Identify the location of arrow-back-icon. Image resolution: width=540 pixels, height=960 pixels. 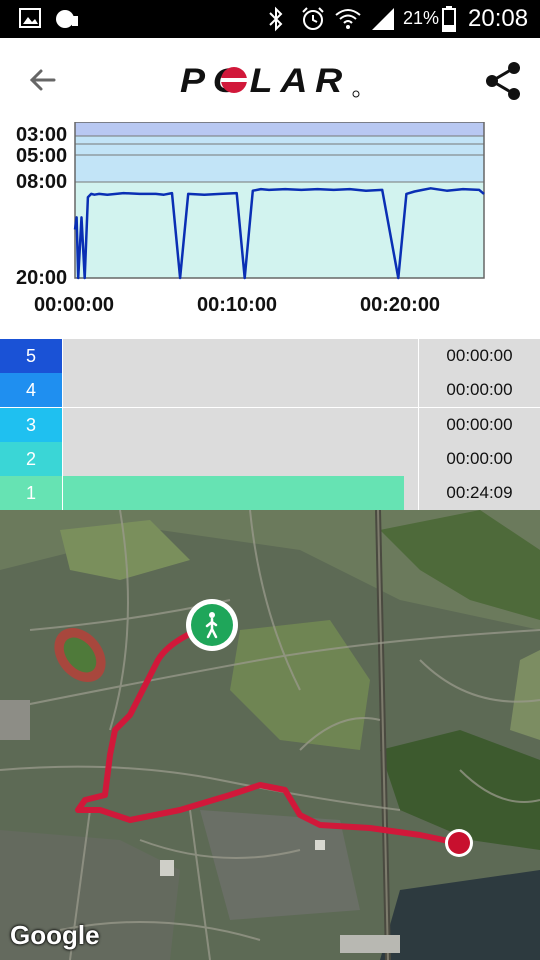
(42, 80).